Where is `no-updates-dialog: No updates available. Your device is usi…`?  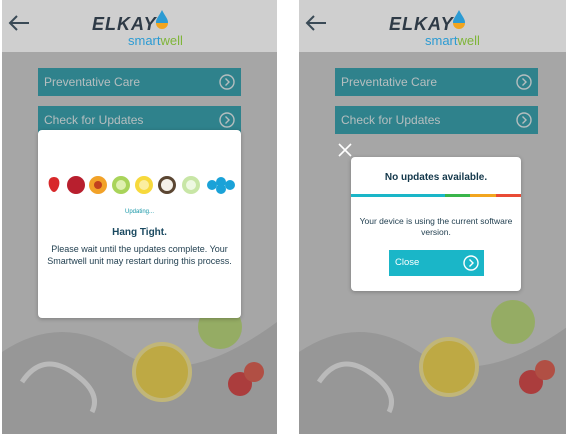
no-updates-dialog: No updates available. Your device is usi… is located at coordinates (436, 224).